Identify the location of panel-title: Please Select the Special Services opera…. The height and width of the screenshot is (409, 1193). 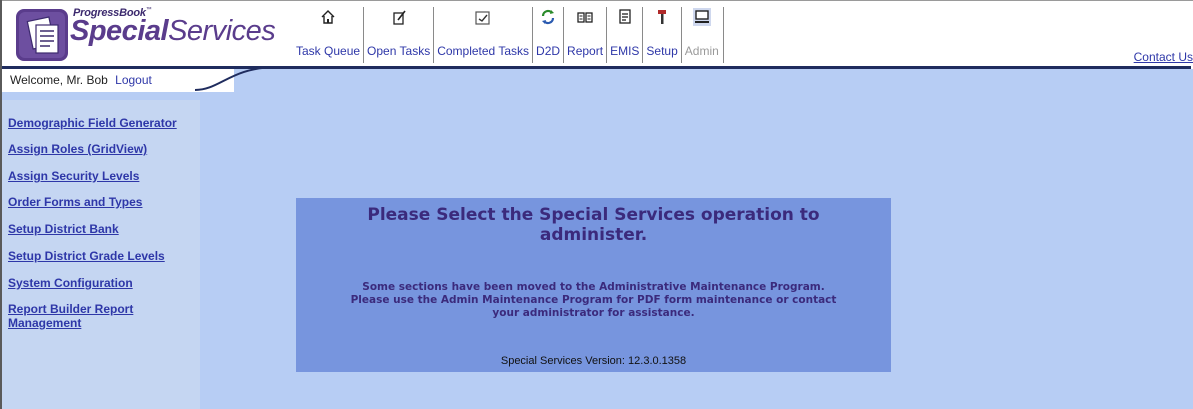
(593, 225).